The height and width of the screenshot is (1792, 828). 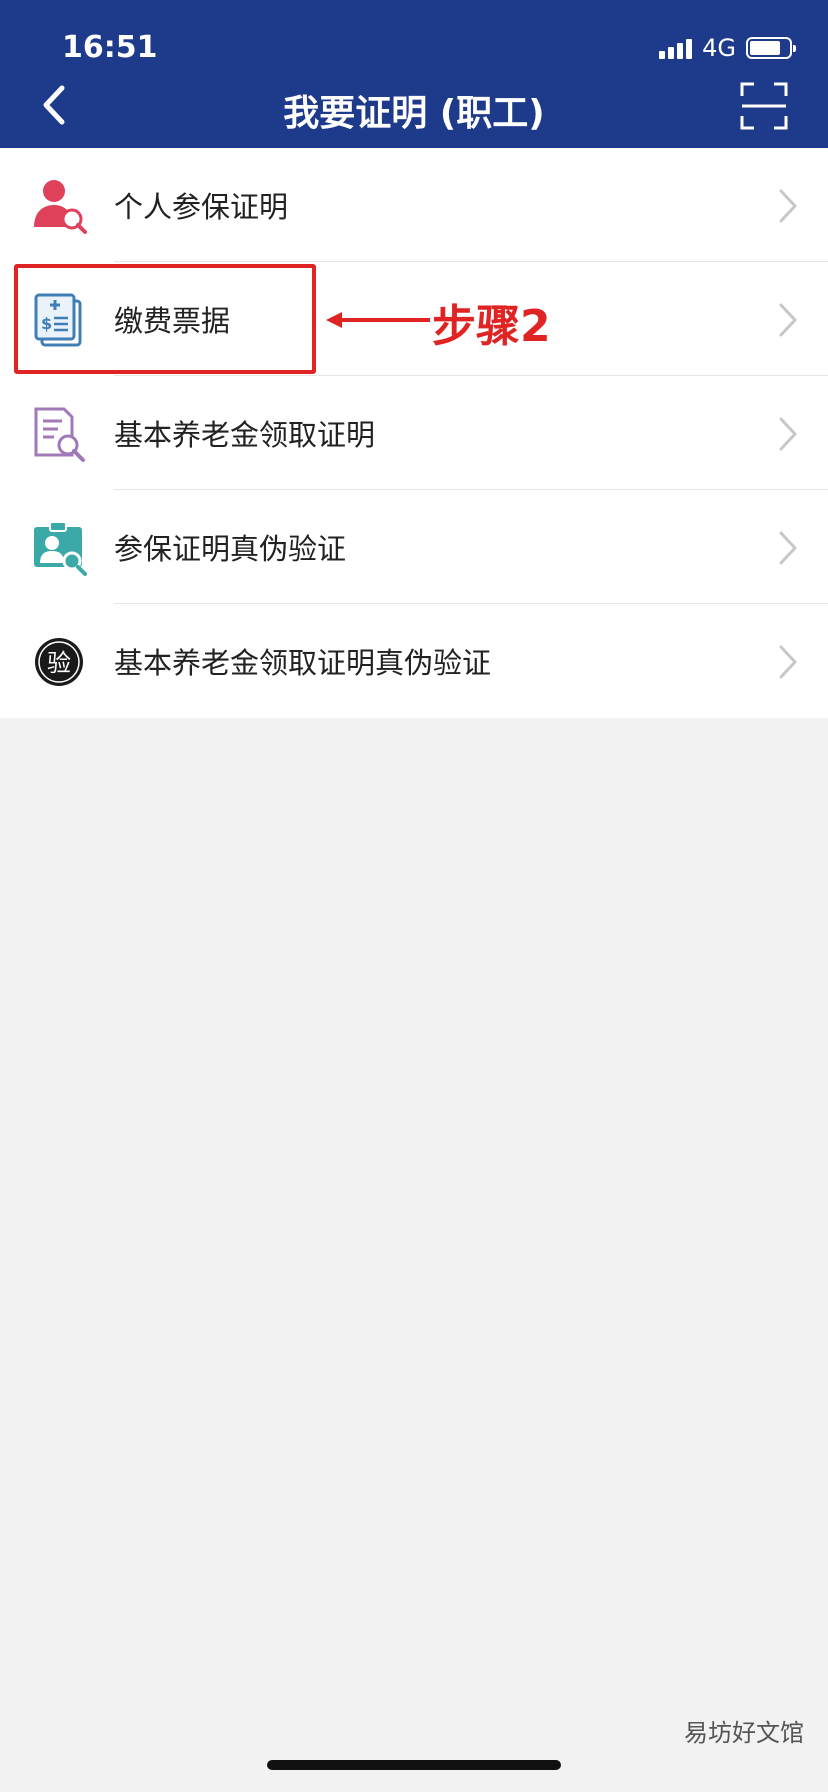 What do you see at coordinates (414, 205) in the screenshot?
I see `list-item-personal-insurance-certificate: 个人参保证明` at bounding box center [414, 205].